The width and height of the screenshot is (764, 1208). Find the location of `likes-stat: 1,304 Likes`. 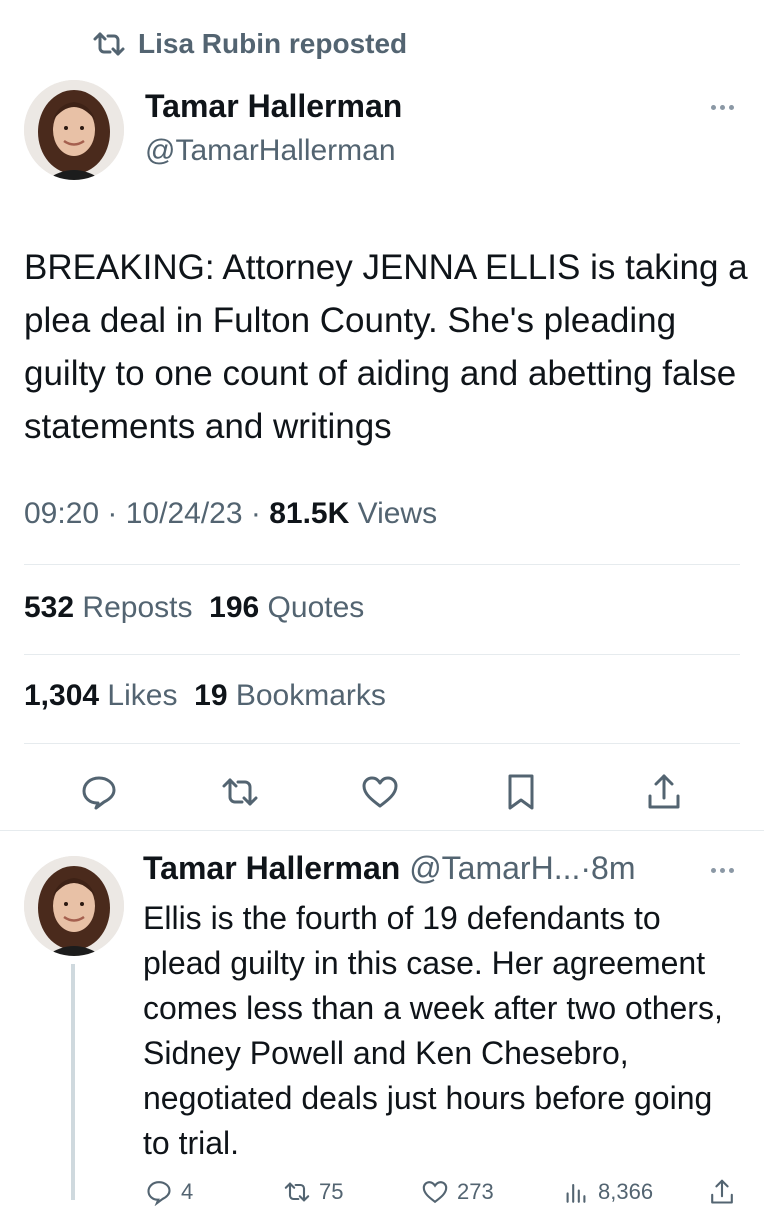

likes-stat: 1,304 Likes is located at coordinates (100, 695).